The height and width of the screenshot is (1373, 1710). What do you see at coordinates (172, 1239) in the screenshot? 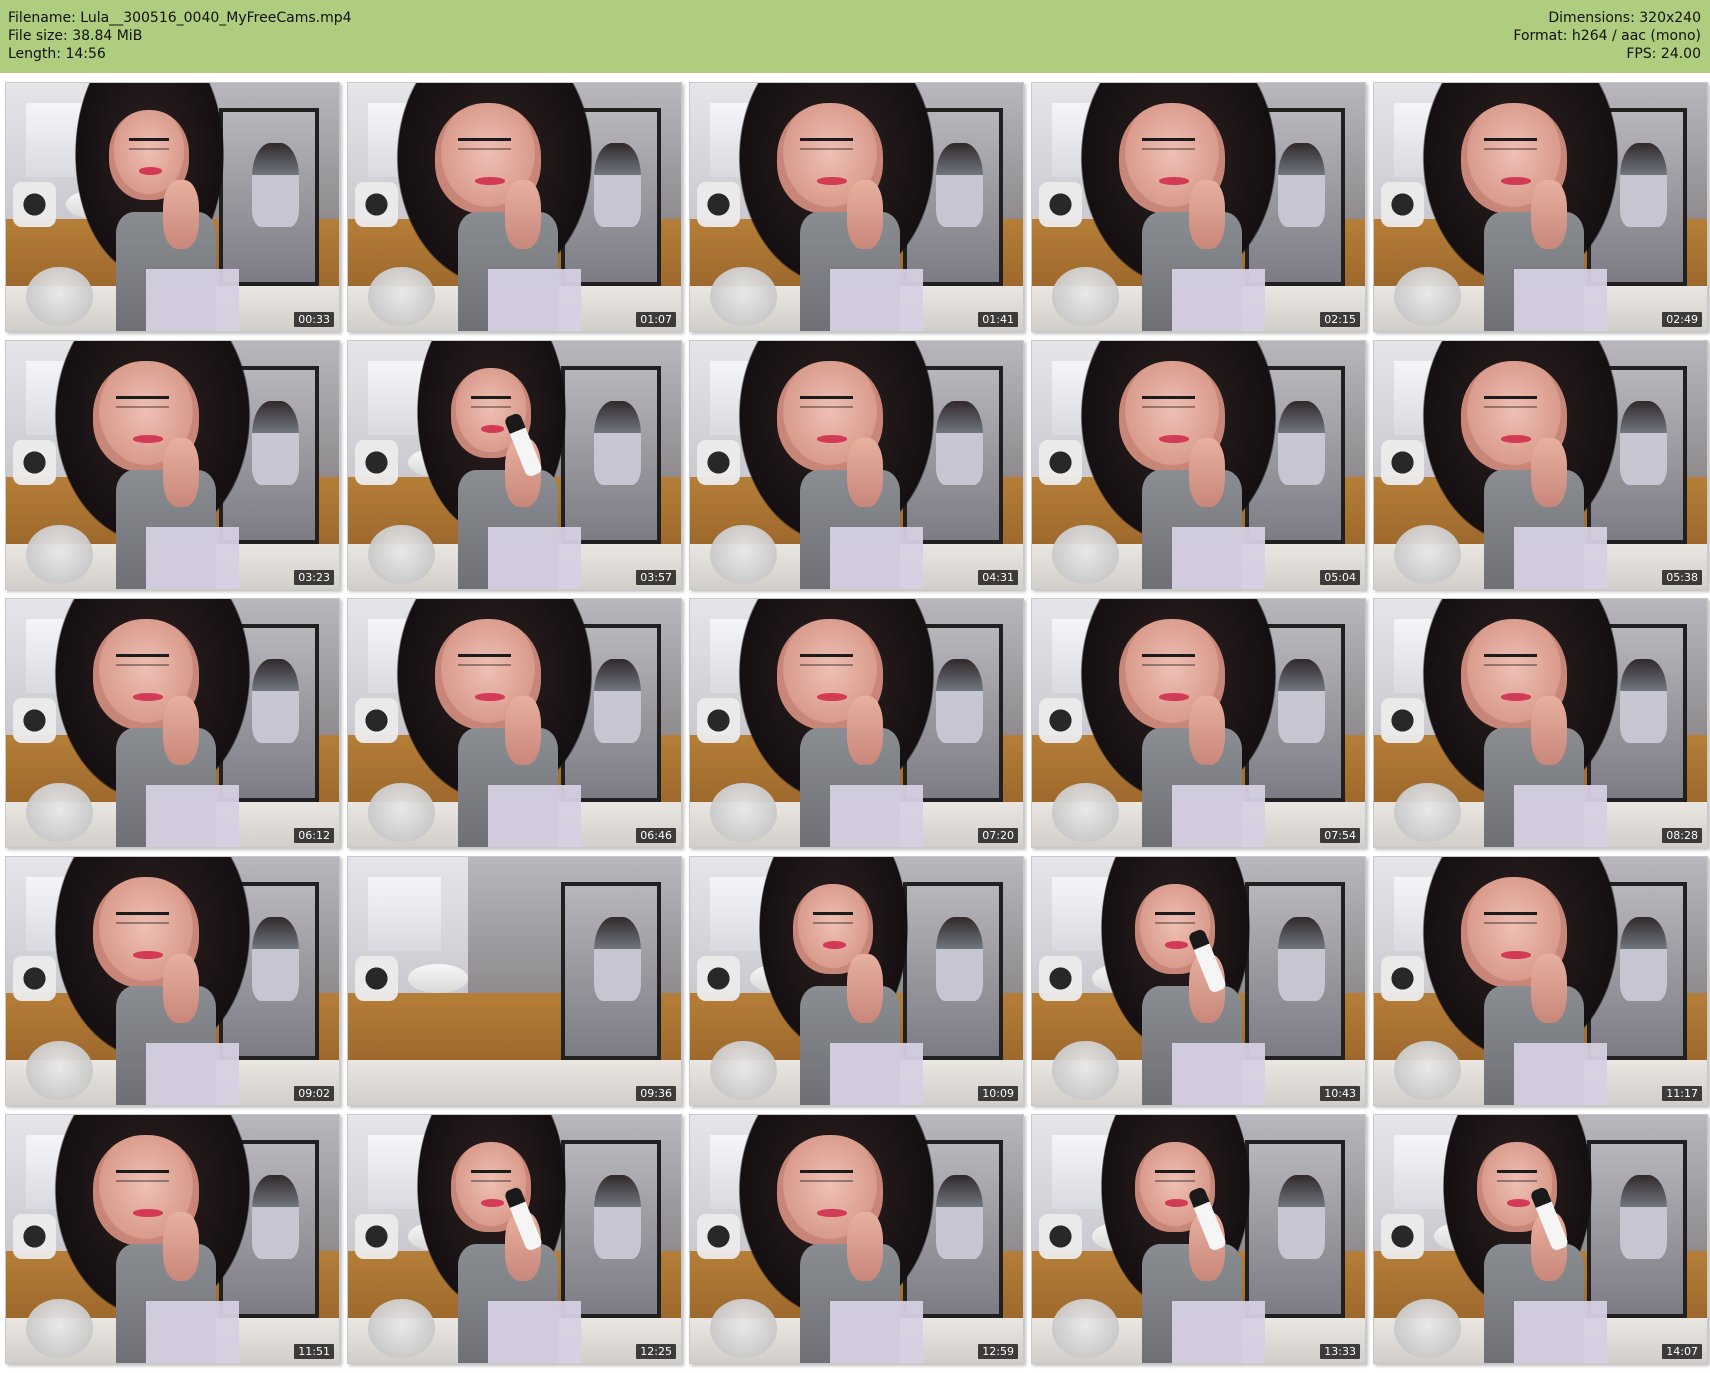
I see `video-thumbnail: 11:51` at bounding box center [172, 1239].